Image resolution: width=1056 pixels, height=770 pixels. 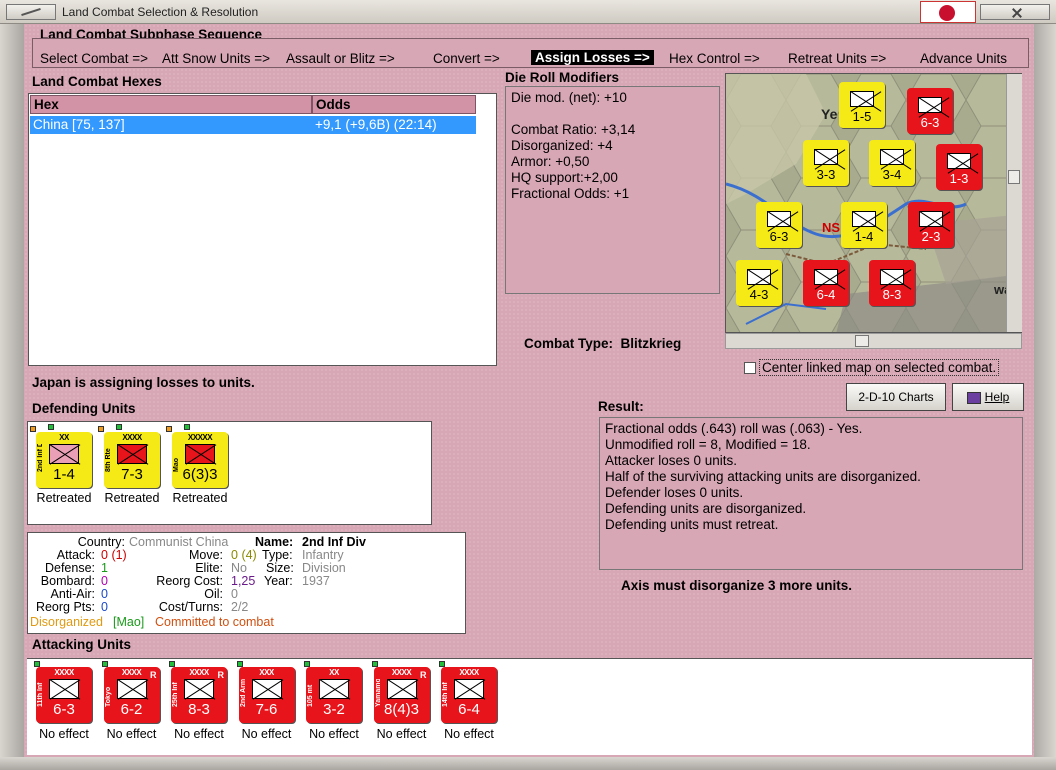 I want to click on step-select-combat: Select Combat =>, so click(x=94, y=58).